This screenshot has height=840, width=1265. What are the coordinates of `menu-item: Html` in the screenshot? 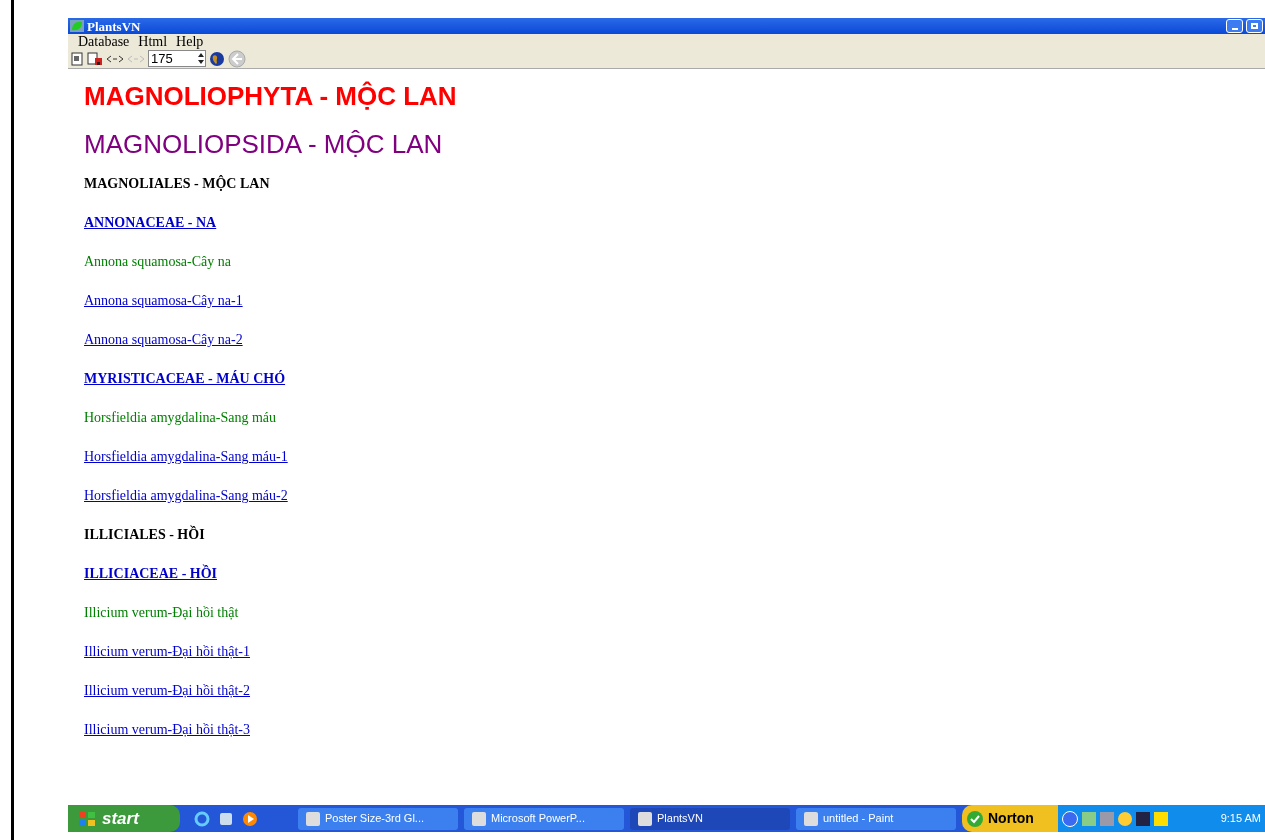 It's located at (153, 41).